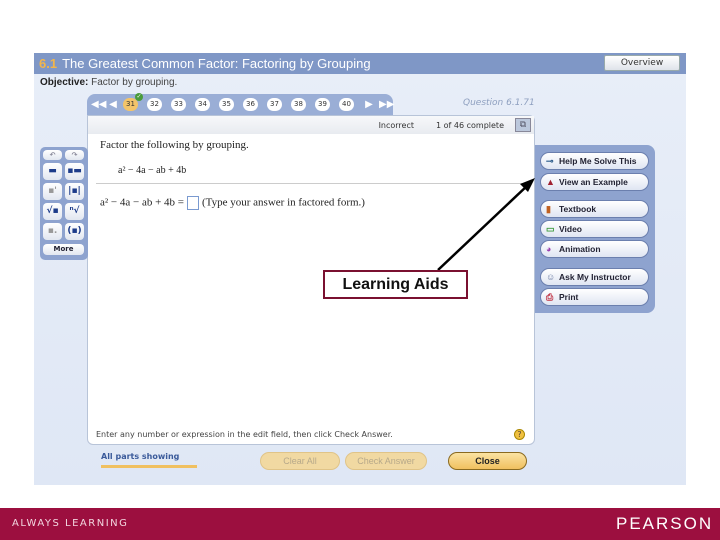  Describe the element at coordinates (70, 523) in the screenshot. I see `footer-tagline: ALWAYS LEARNING` at that location.